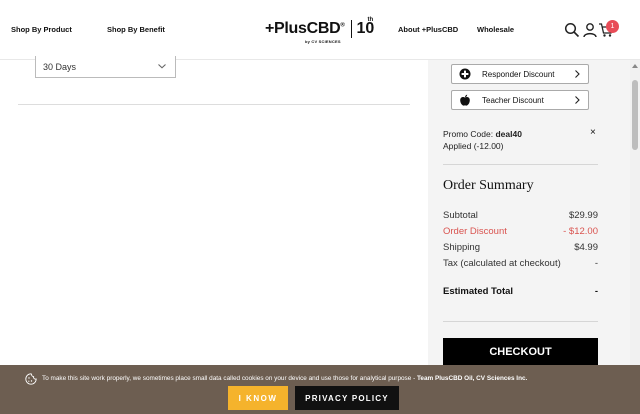  I want to click on logo-subtitle: by CV SCIENCES, so click(323, 41).